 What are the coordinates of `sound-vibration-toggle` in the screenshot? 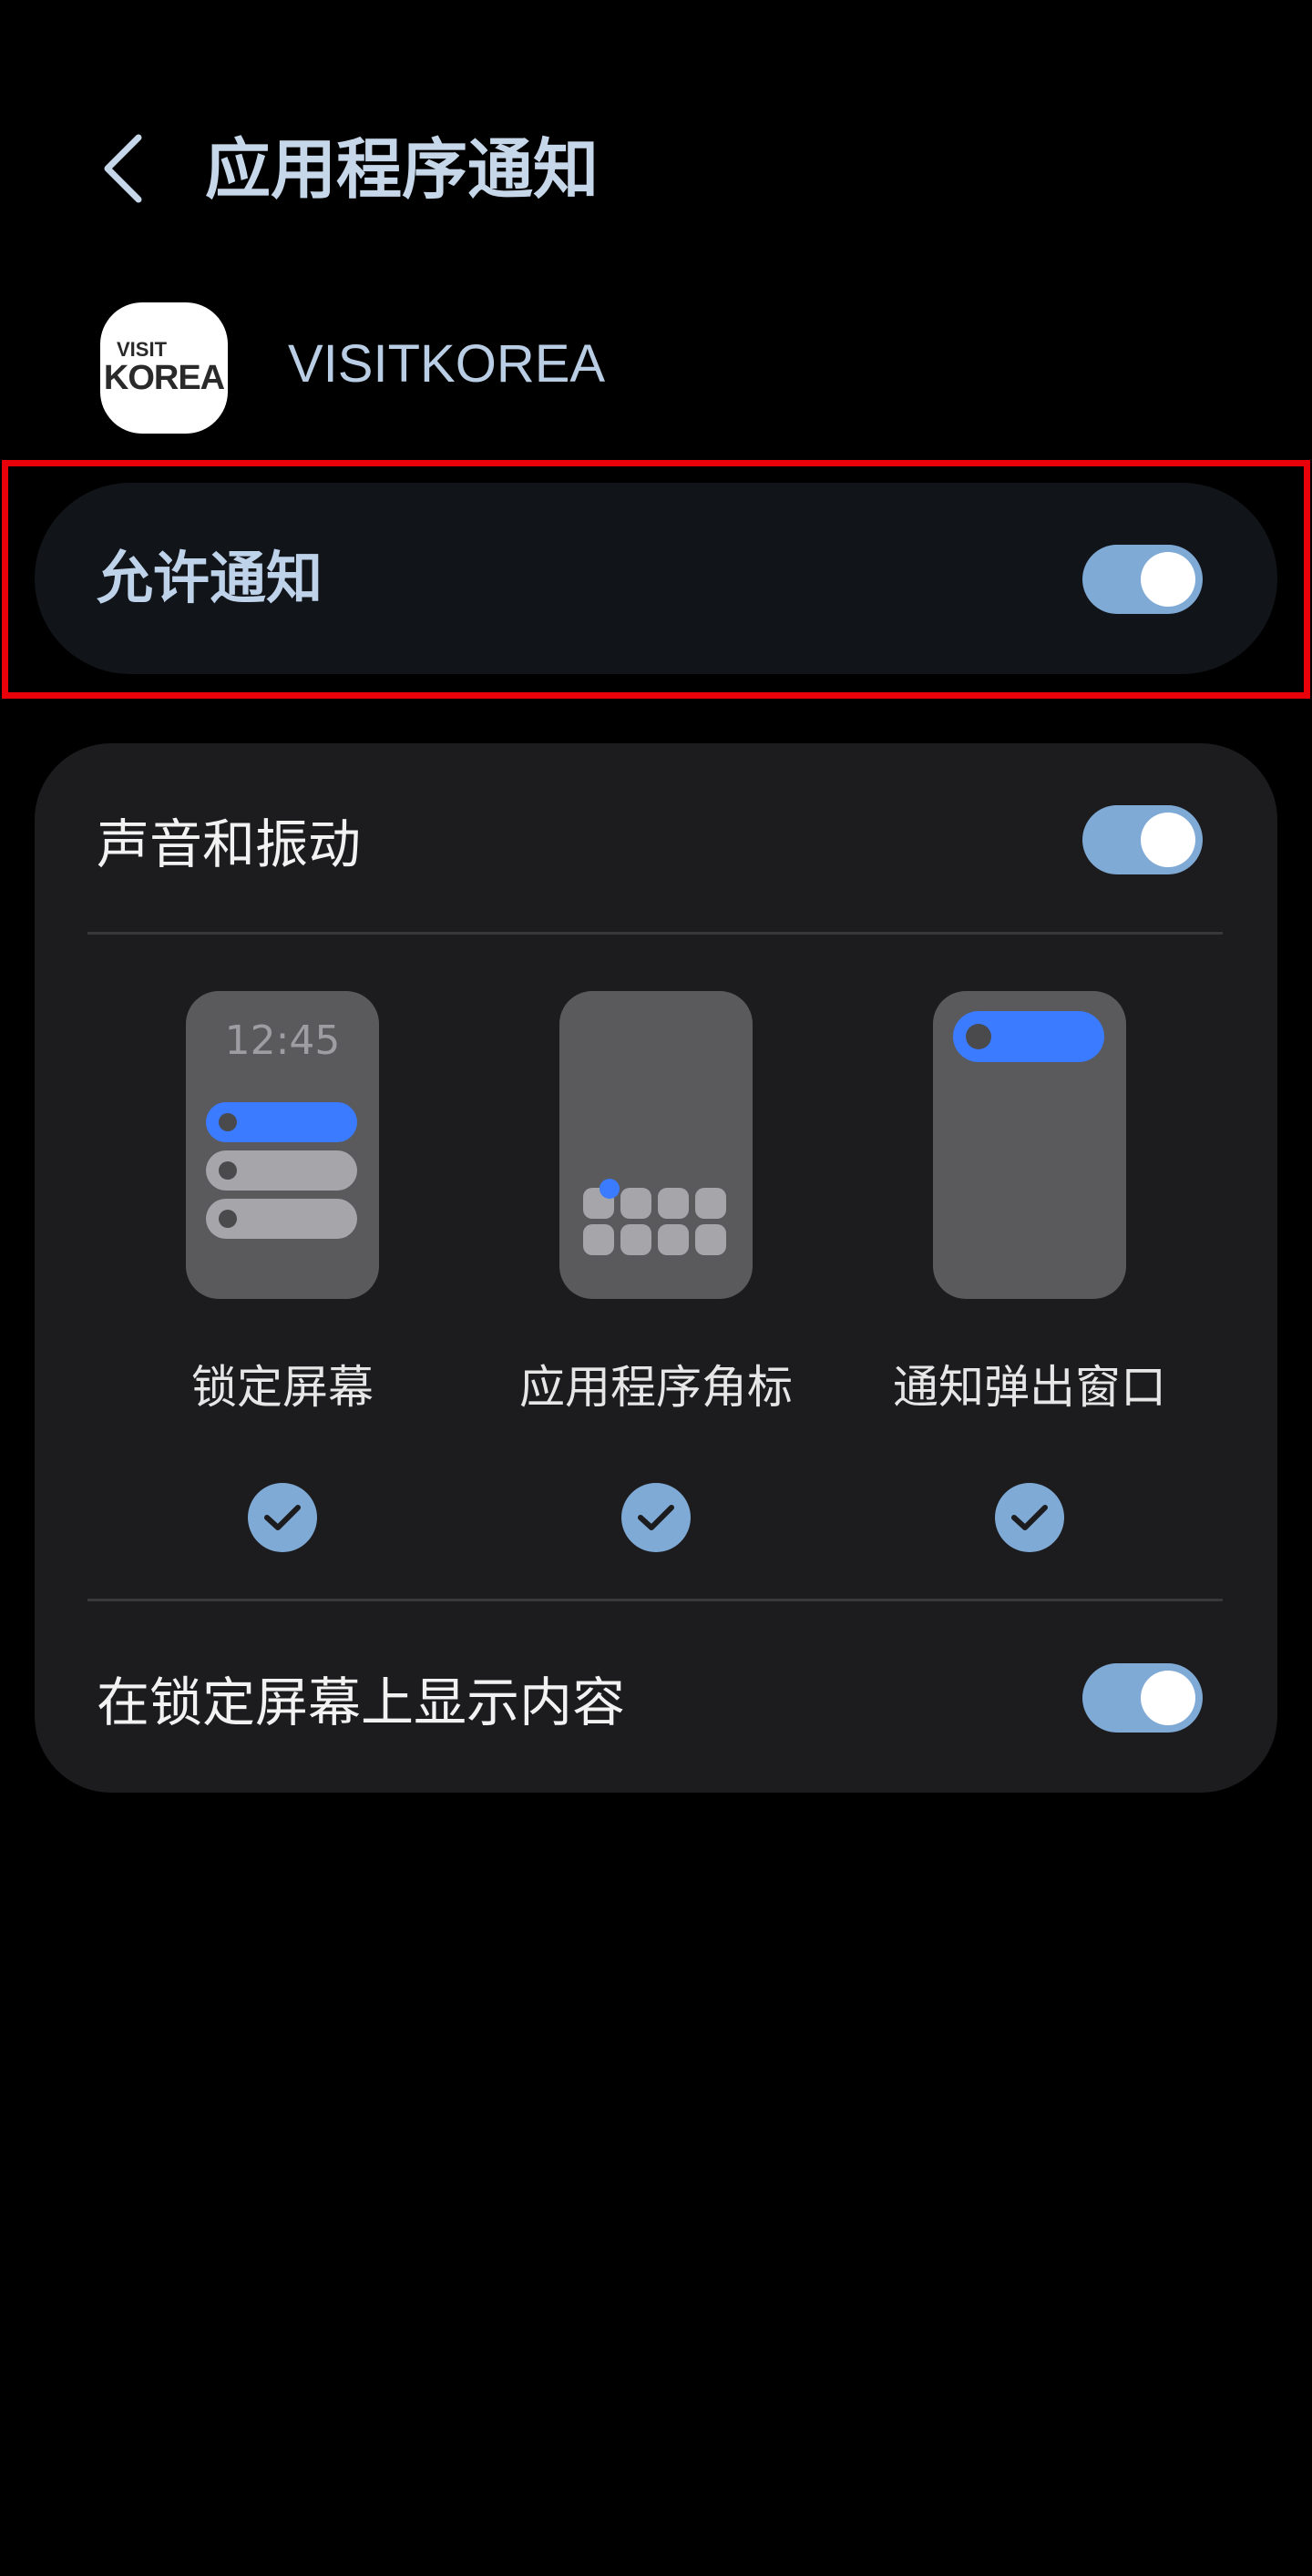 It's located at (1142, 839).